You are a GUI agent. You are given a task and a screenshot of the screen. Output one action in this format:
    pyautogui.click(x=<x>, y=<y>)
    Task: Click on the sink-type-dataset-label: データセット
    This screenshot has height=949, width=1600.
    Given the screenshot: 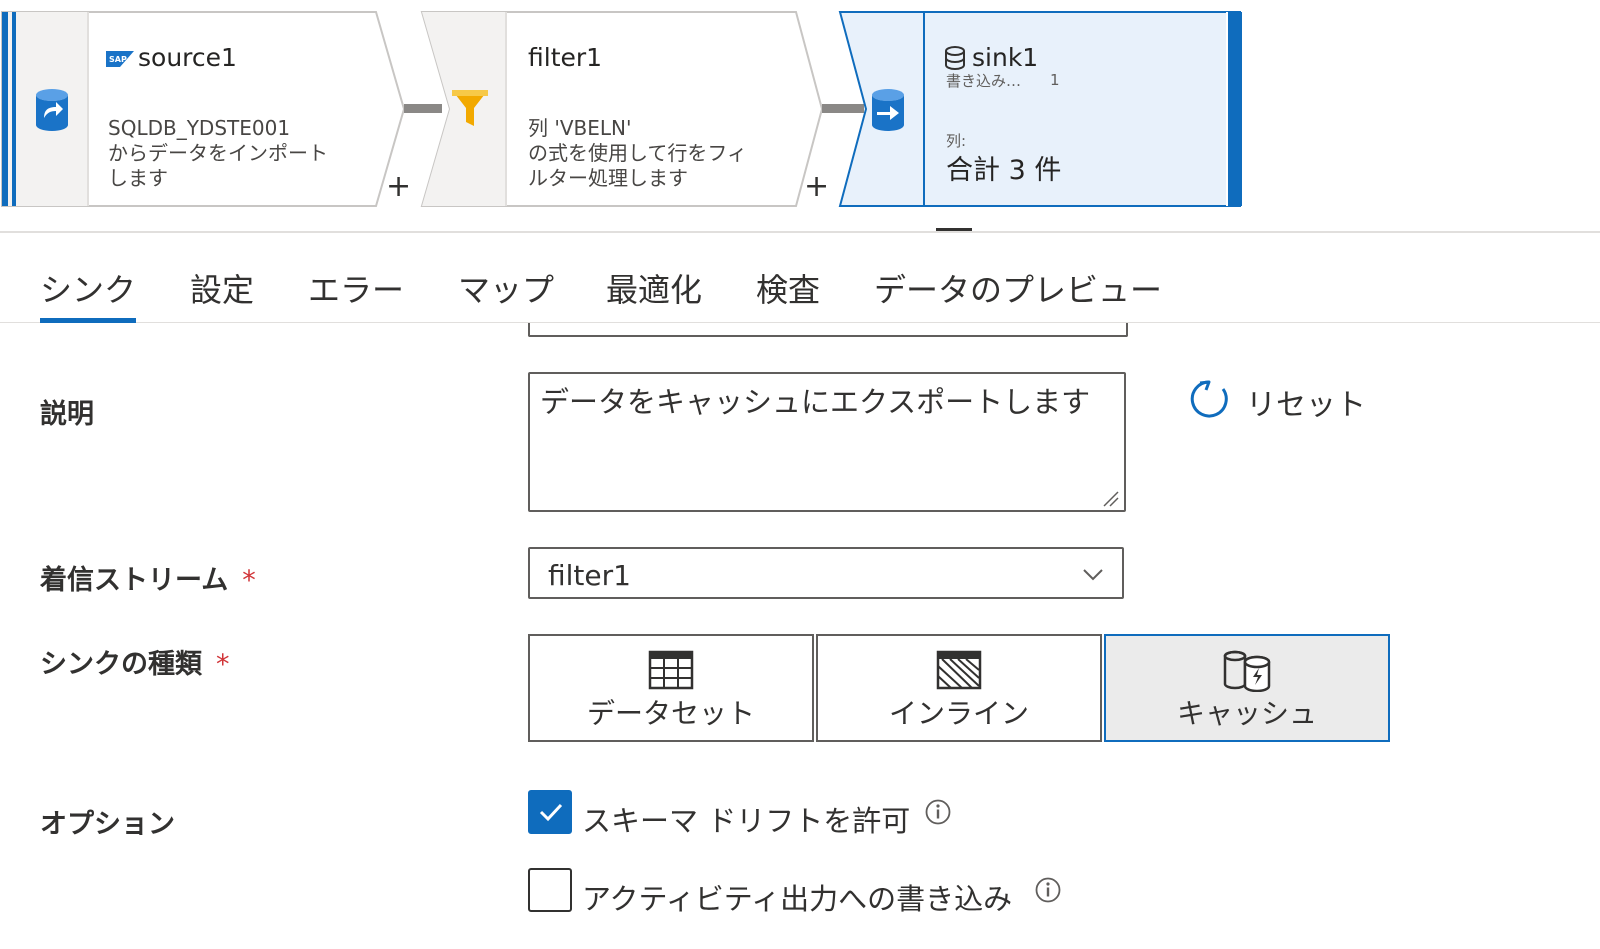 What is the action you would take?
    pyautogui.click(x=670, y=713)
    